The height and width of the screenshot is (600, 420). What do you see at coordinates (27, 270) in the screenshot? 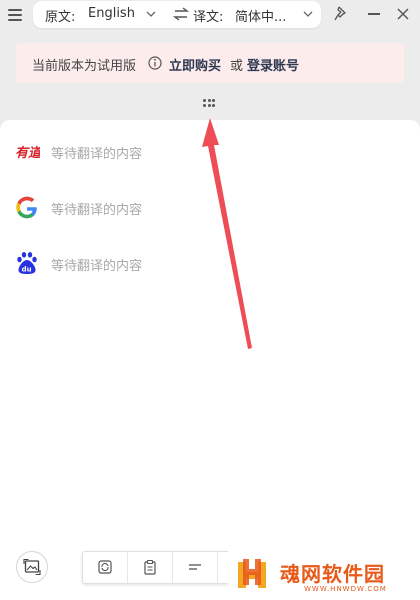
I see `svg-text: du` at bounding box center [27, 270].